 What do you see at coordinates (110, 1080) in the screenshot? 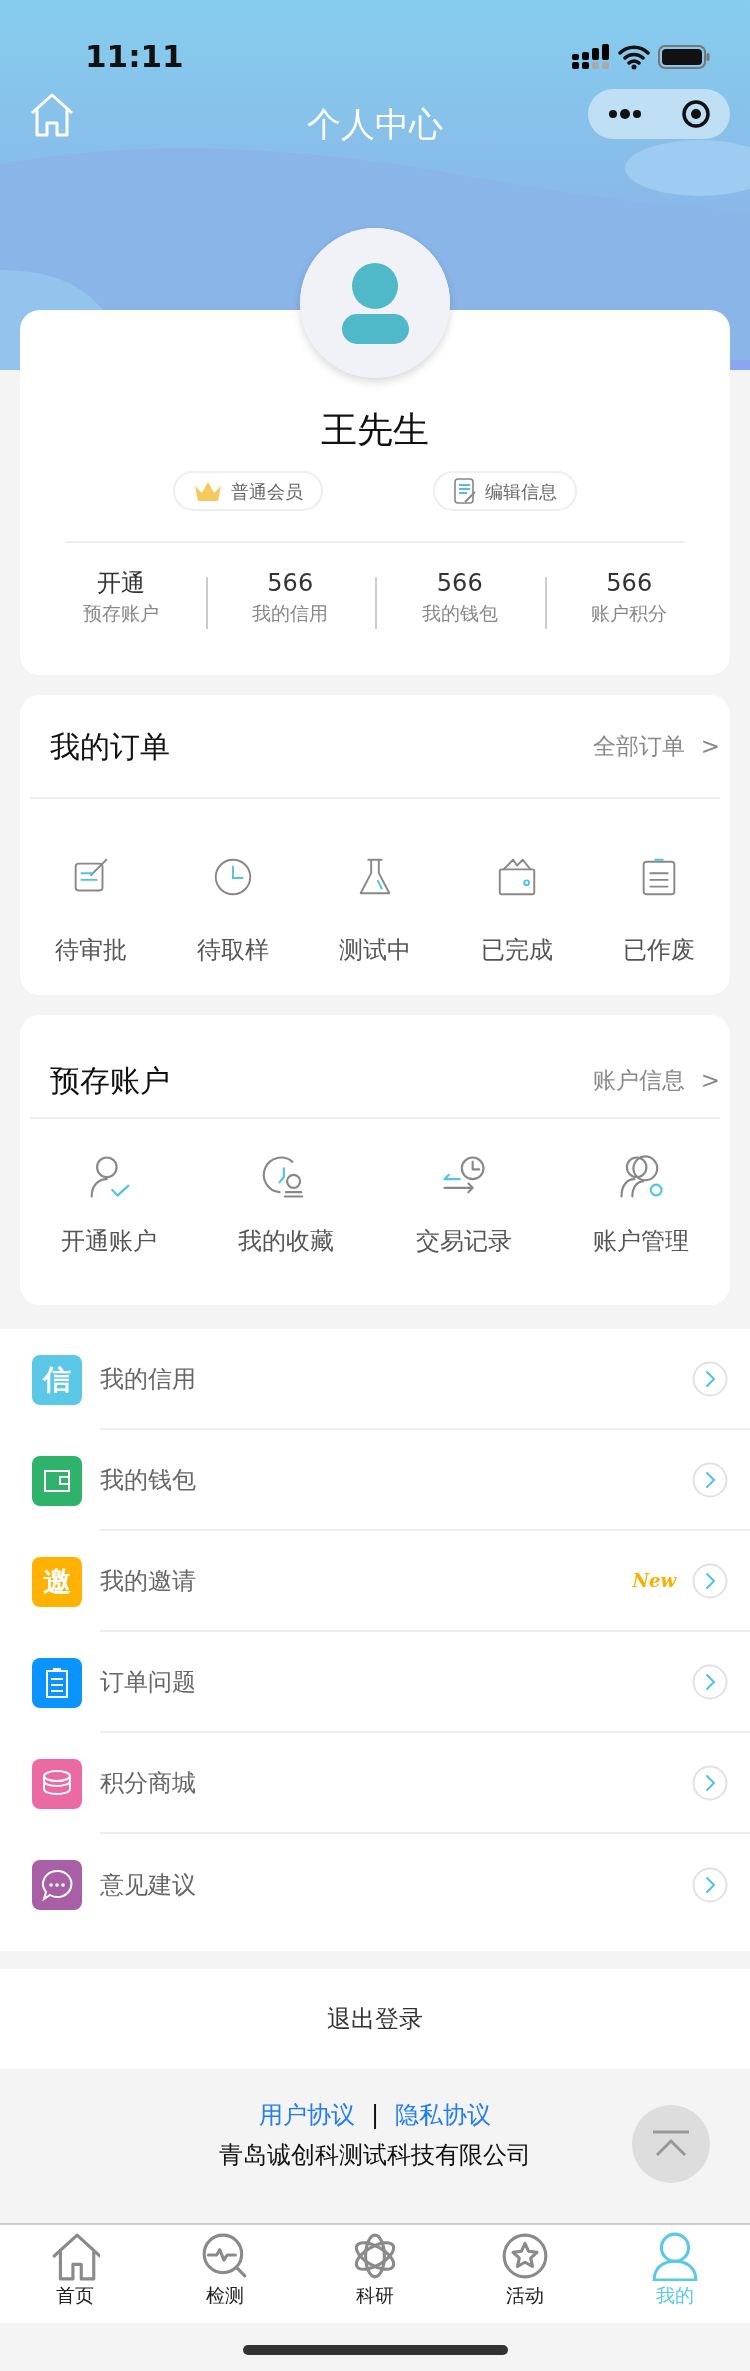
I see `section-title: 预存账户` at bounding box center [110, 1080].